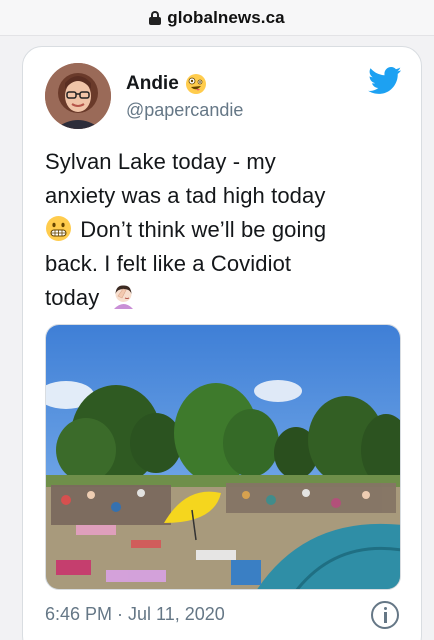 Image resolution: width=434 pixels, height=640 pixels. What do you see at coordinates (72, 297) in the screenshot?
I see `tweet-line-text: today` at bounding box center [72, 297].